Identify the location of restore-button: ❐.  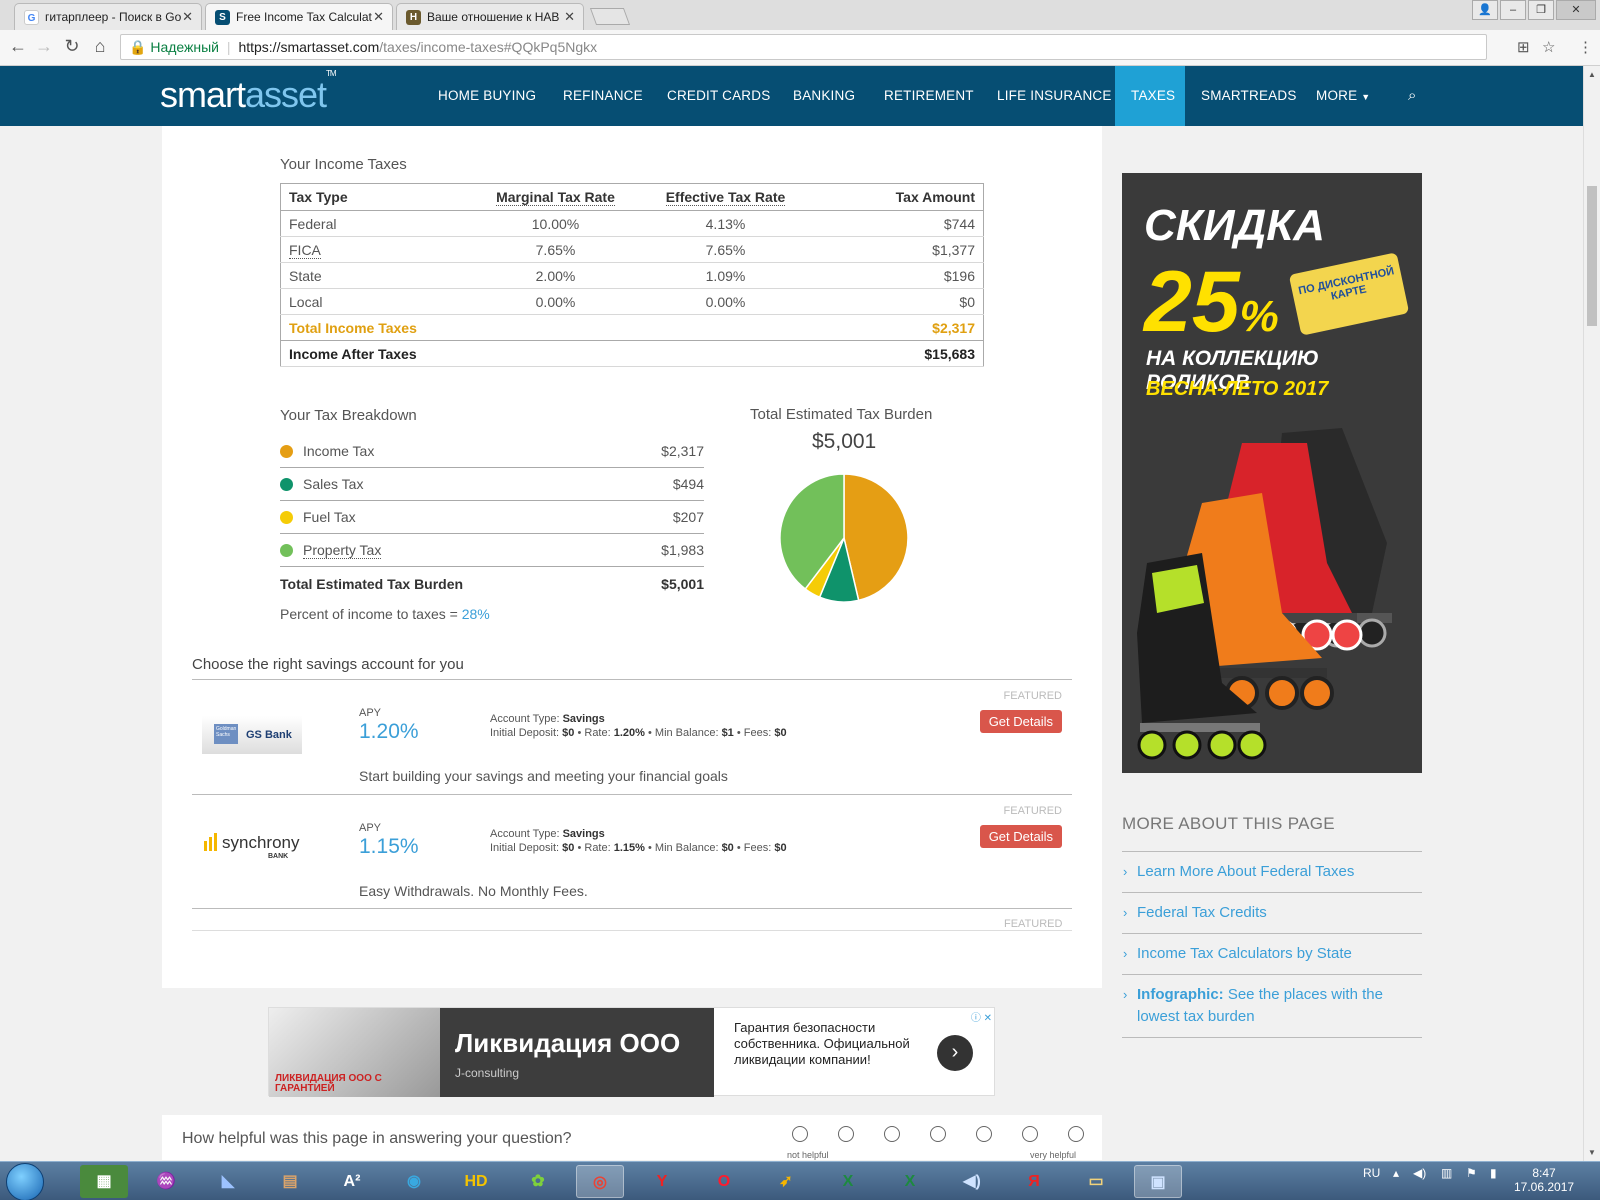
(1541, 10).